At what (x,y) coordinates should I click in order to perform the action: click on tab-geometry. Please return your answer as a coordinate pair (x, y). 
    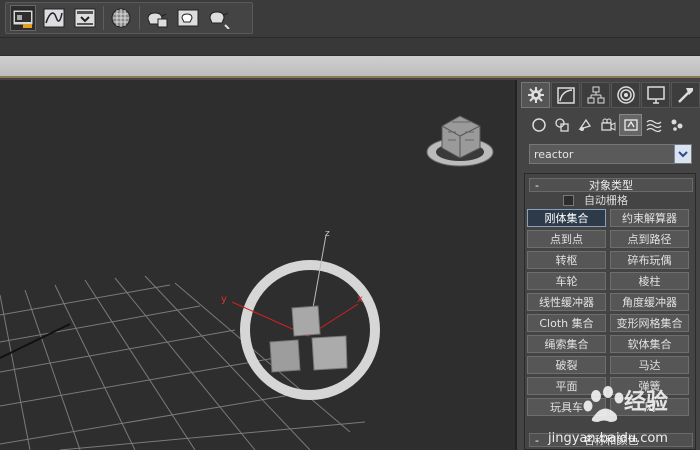
    Looking at the image, I should click on (538, 125).